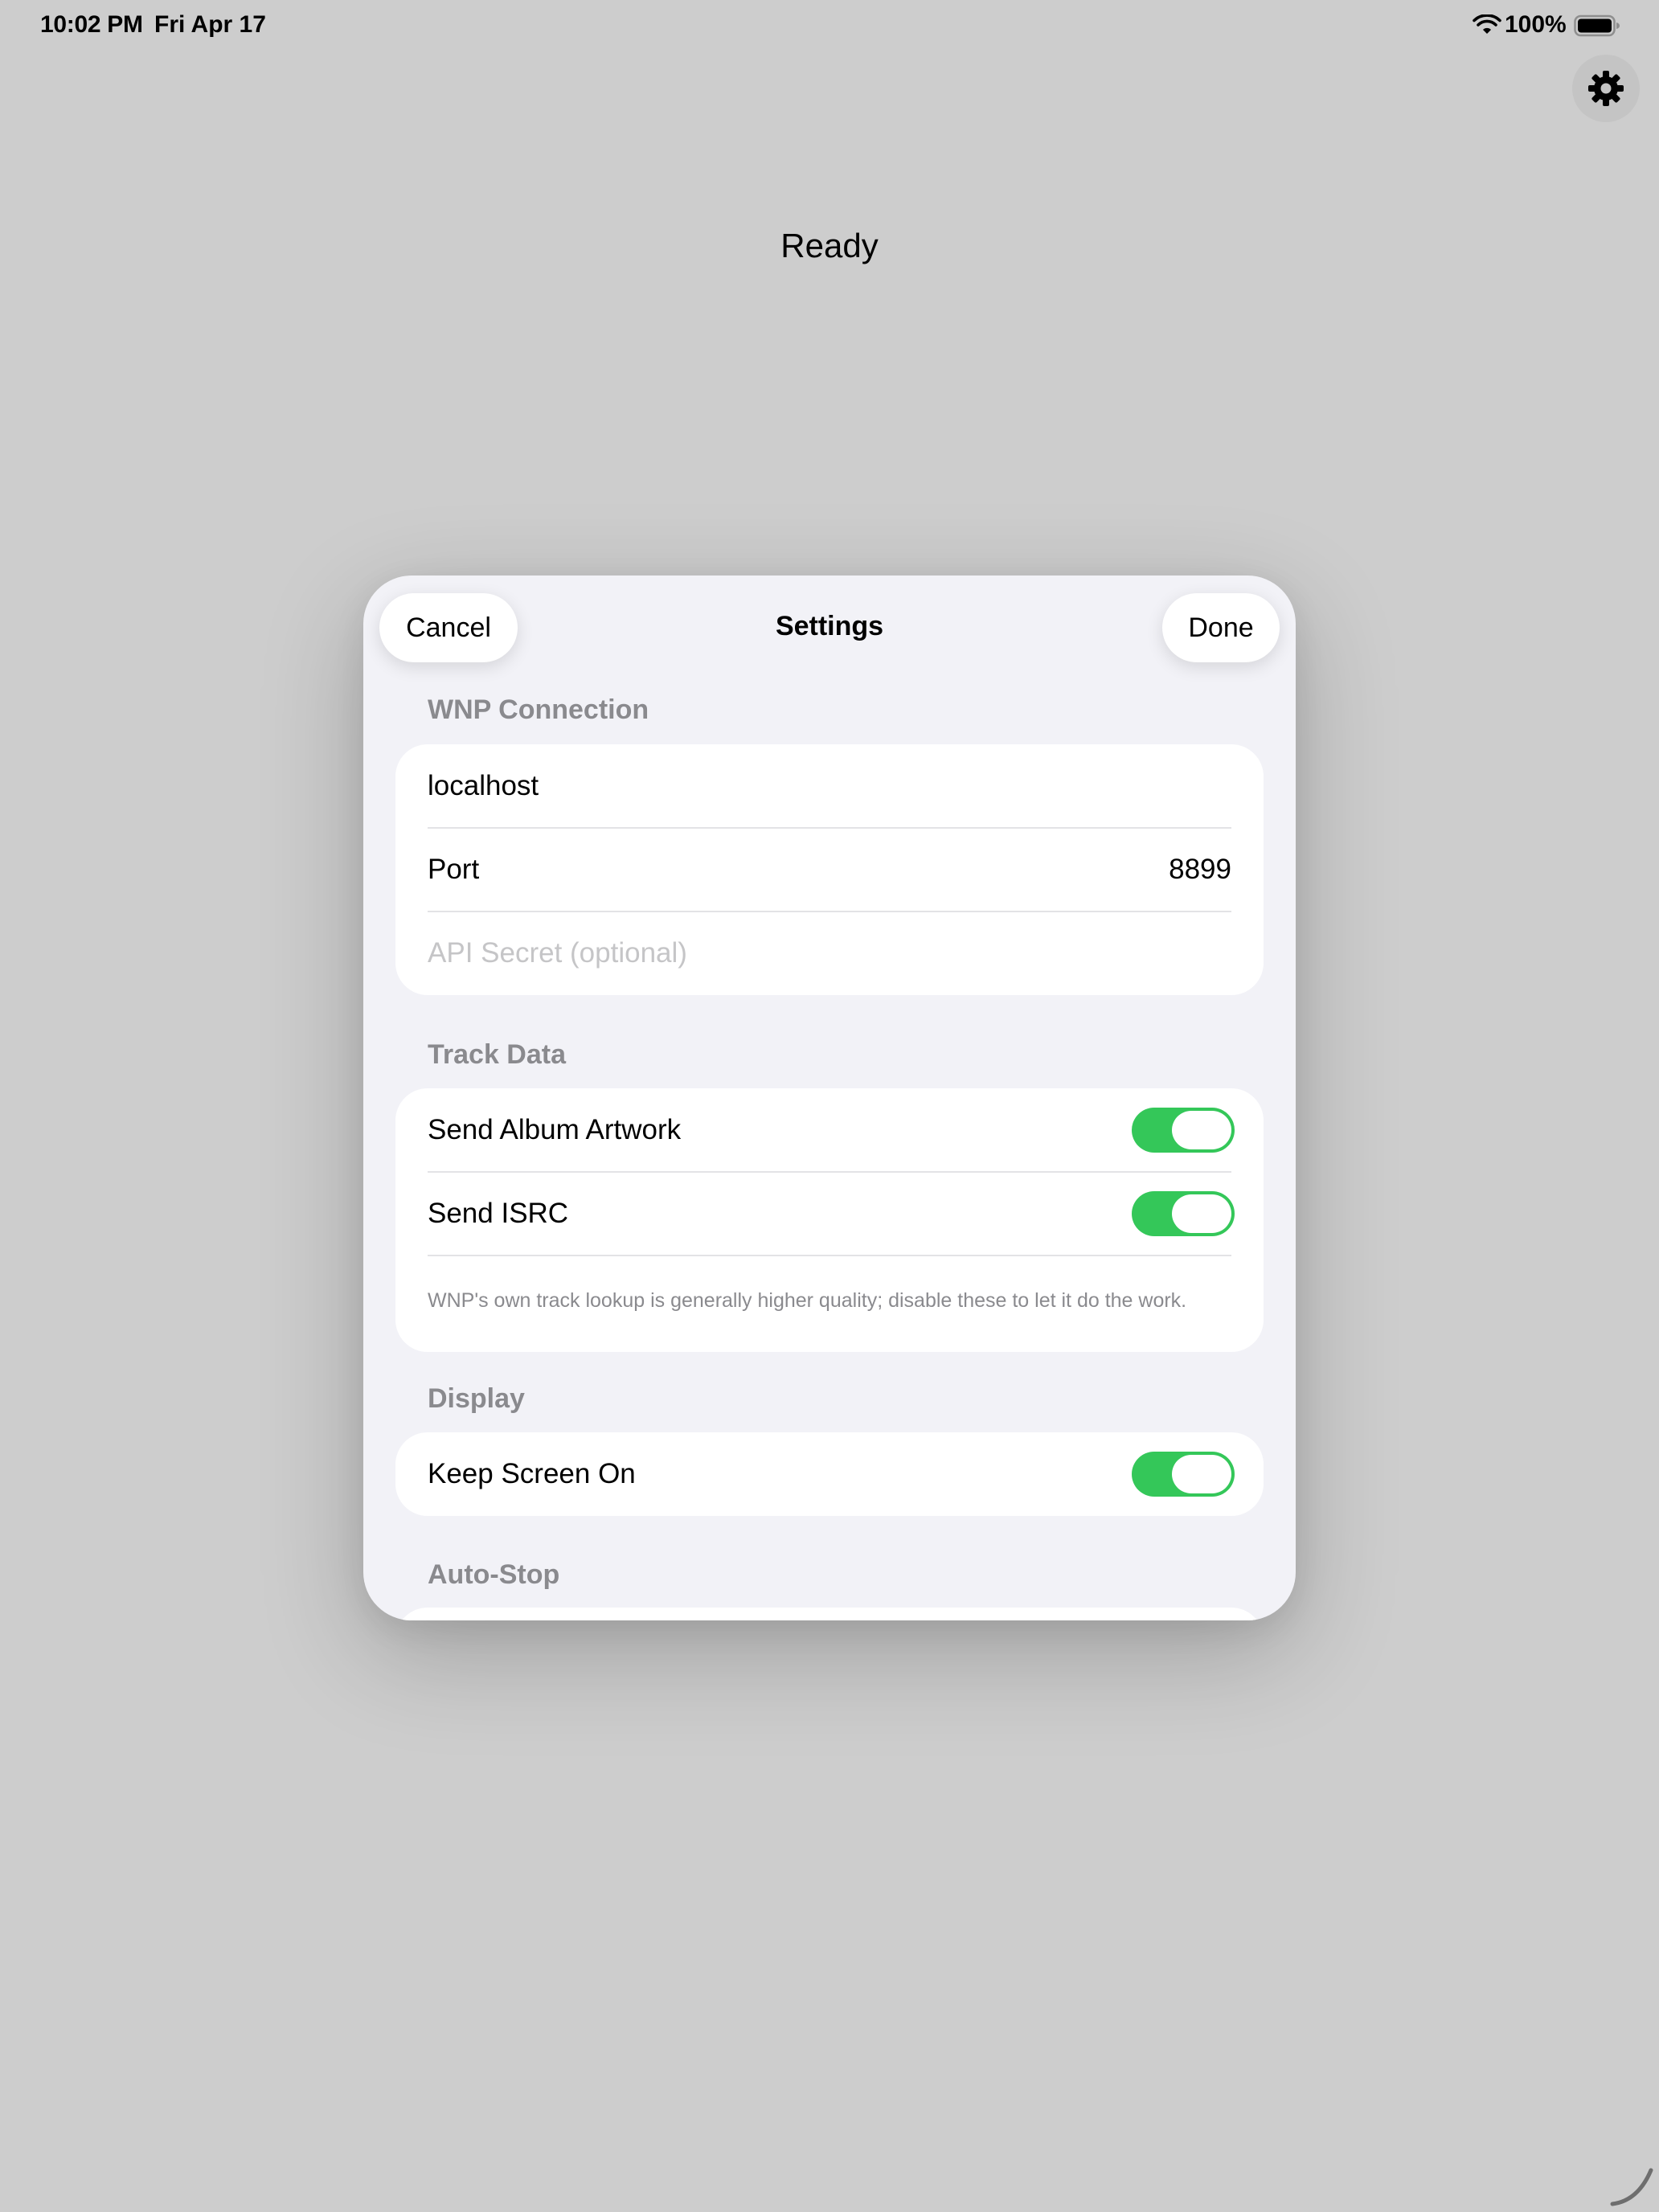 The width and height of the screenshot is (1659, 2212). I want to click on sheet-title: Settings, so click(829, 626).